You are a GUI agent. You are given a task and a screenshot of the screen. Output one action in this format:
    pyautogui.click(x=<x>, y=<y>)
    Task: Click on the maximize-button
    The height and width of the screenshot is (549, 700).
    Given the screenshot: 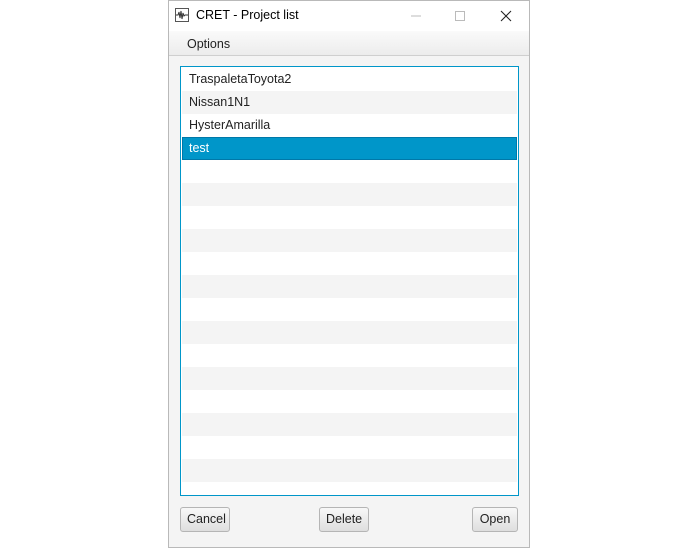 What is the action you would take?
    pyautogui.click(x=460, y=16)
    